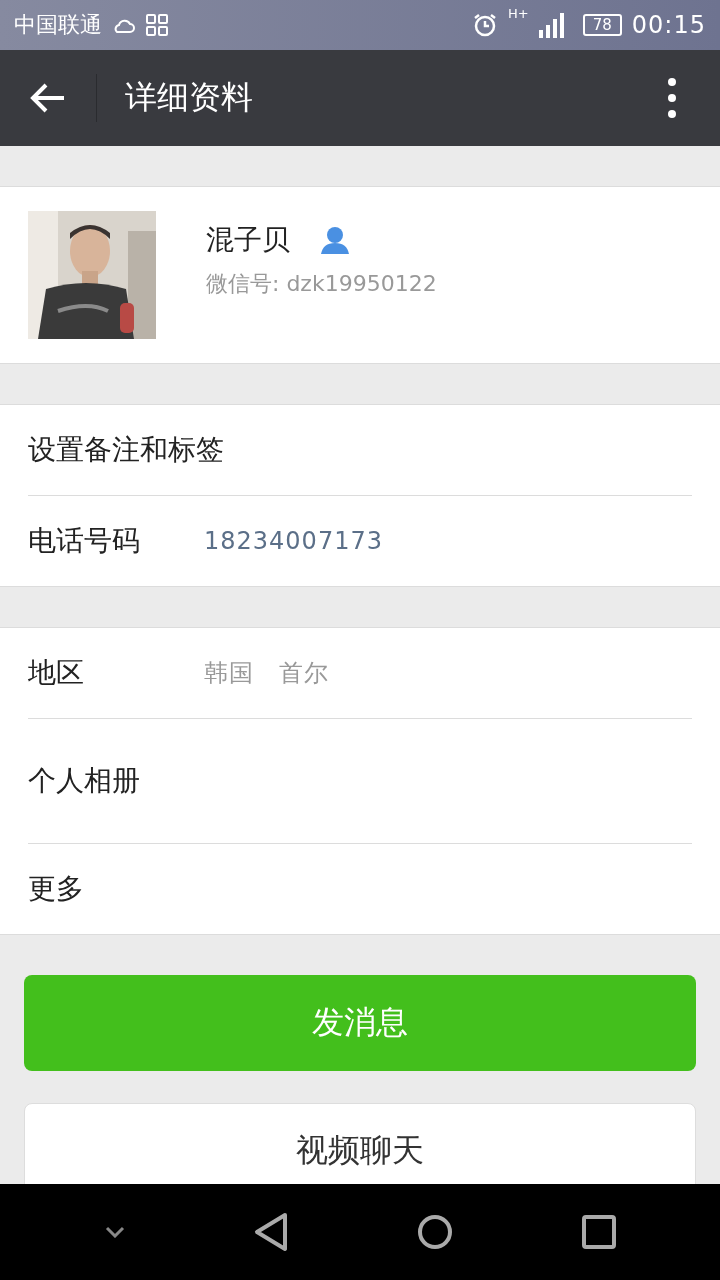  I want to click on signal-icon, so click(551, 25).